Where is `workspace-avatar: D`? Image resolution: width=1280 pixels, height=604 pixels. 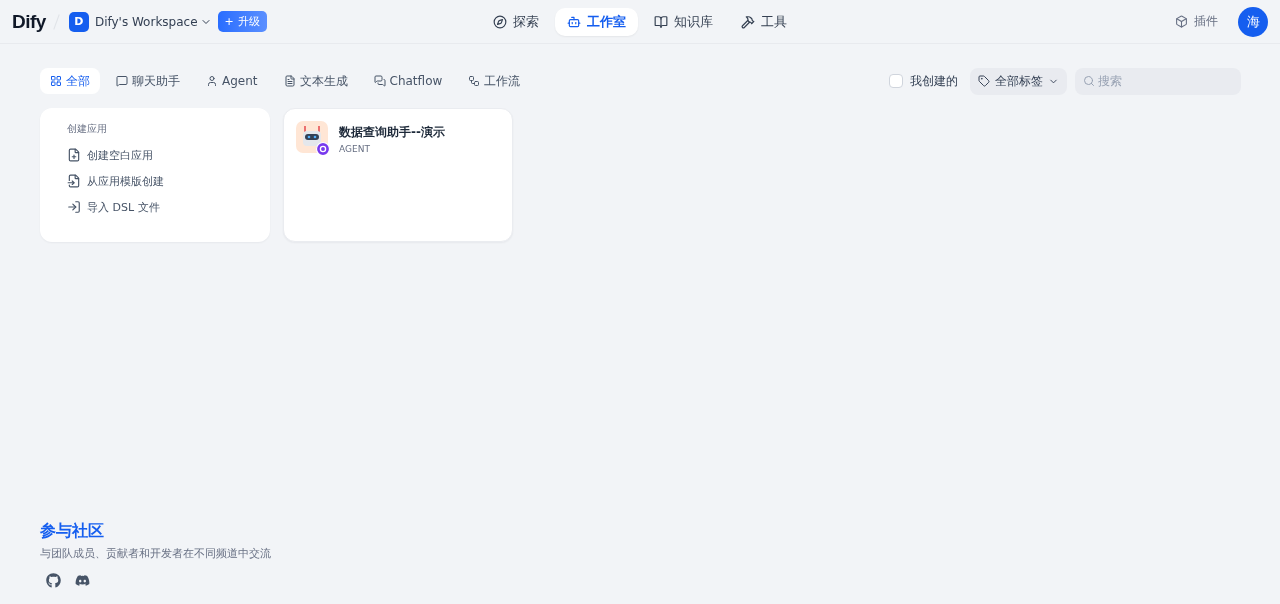
workspace-avatar: D is located at coordinates (78, 21).